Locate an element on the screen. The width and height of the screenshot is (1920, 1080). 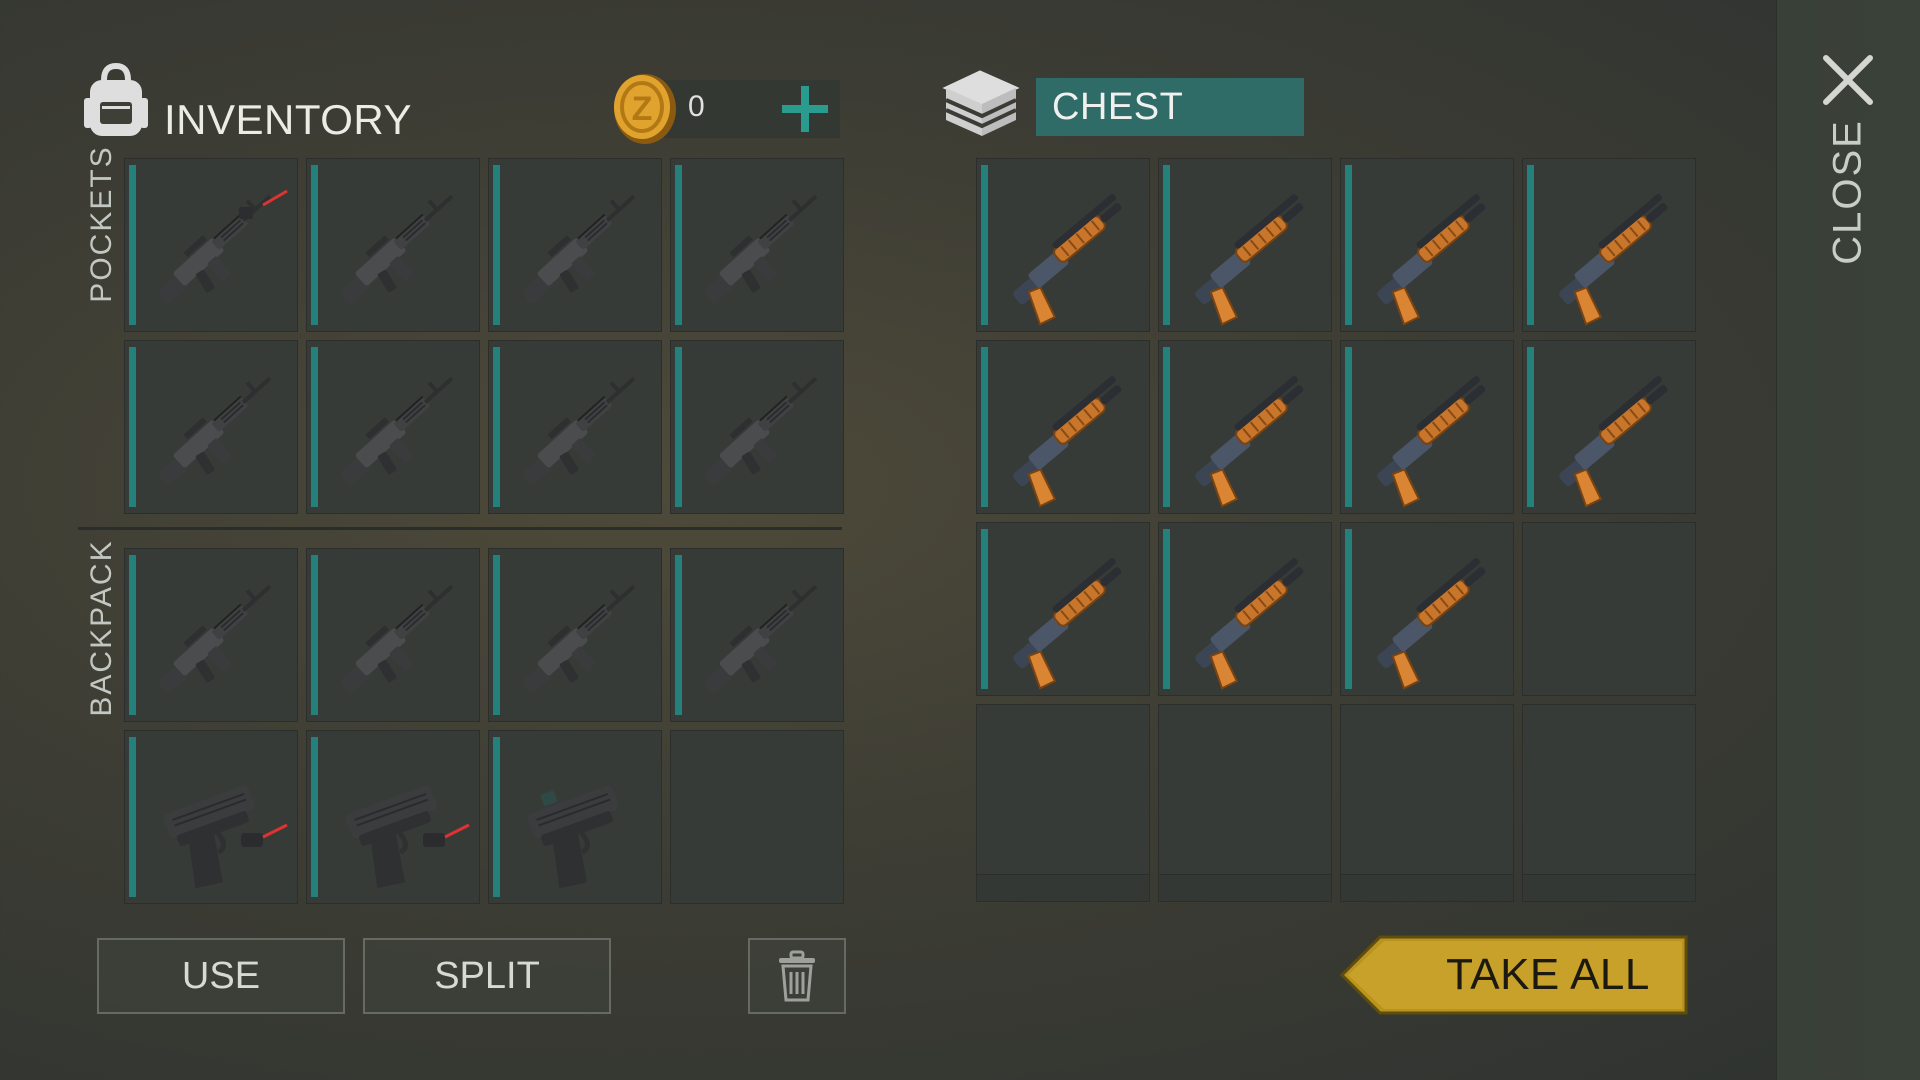
pockets-grid is located at coordinates (484, 336).